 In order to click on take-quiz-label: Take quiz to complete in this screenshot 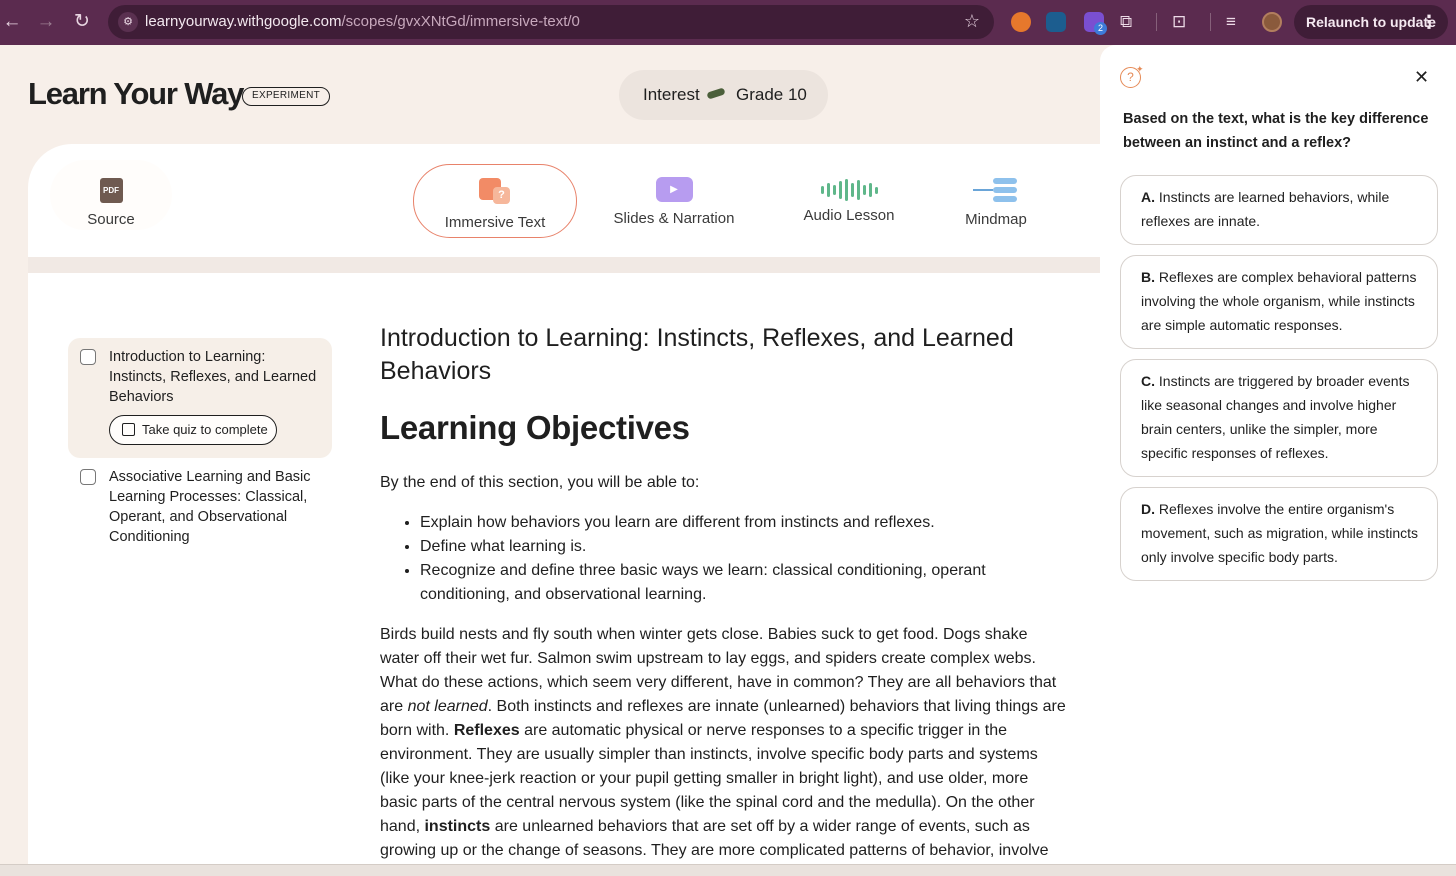, I will do `click(205, 429)`.